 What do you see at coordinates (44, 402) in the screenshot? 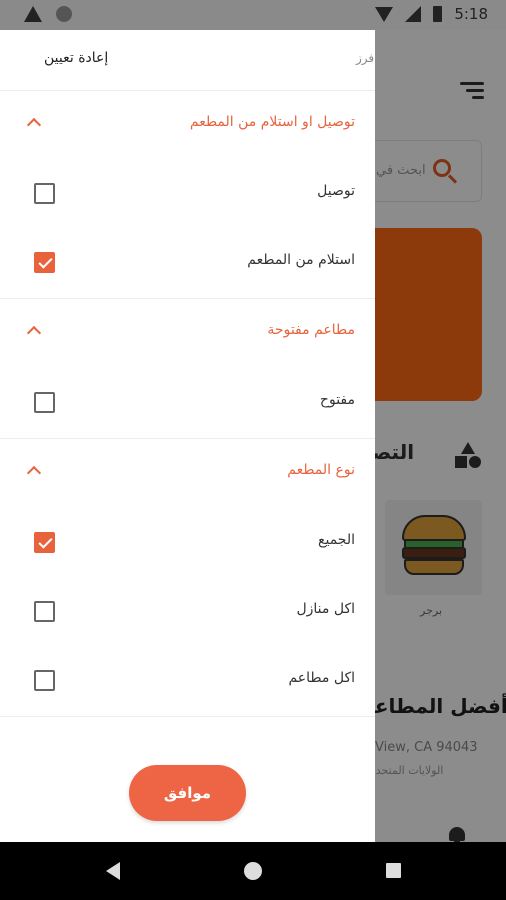
I see `checkbox-open` at bounding box center [44, 402].